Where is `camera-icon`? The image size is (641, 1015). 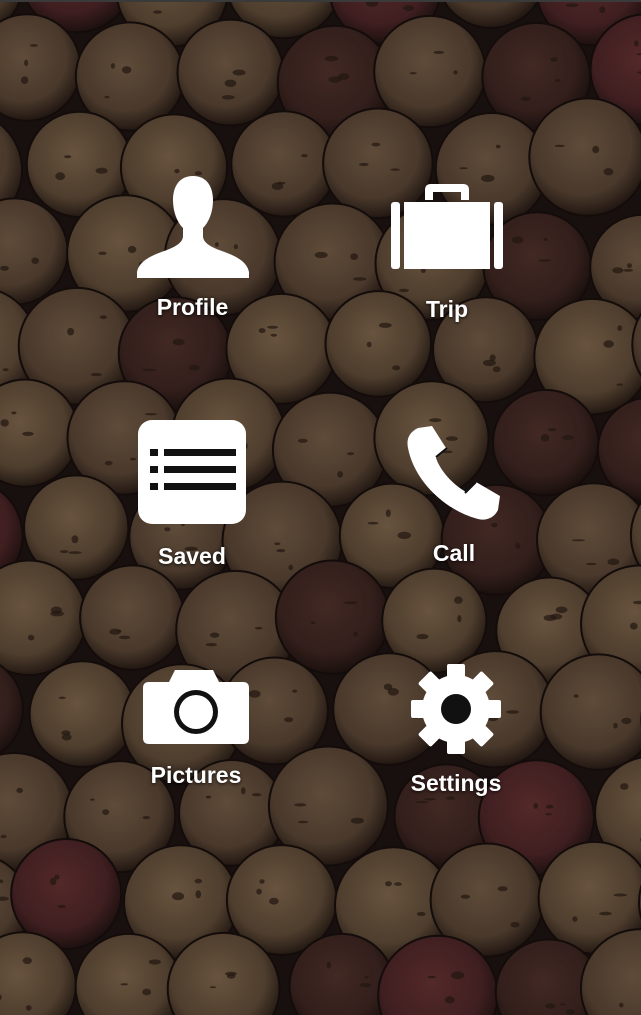 camera-icon is located at coordinates (196, 707).